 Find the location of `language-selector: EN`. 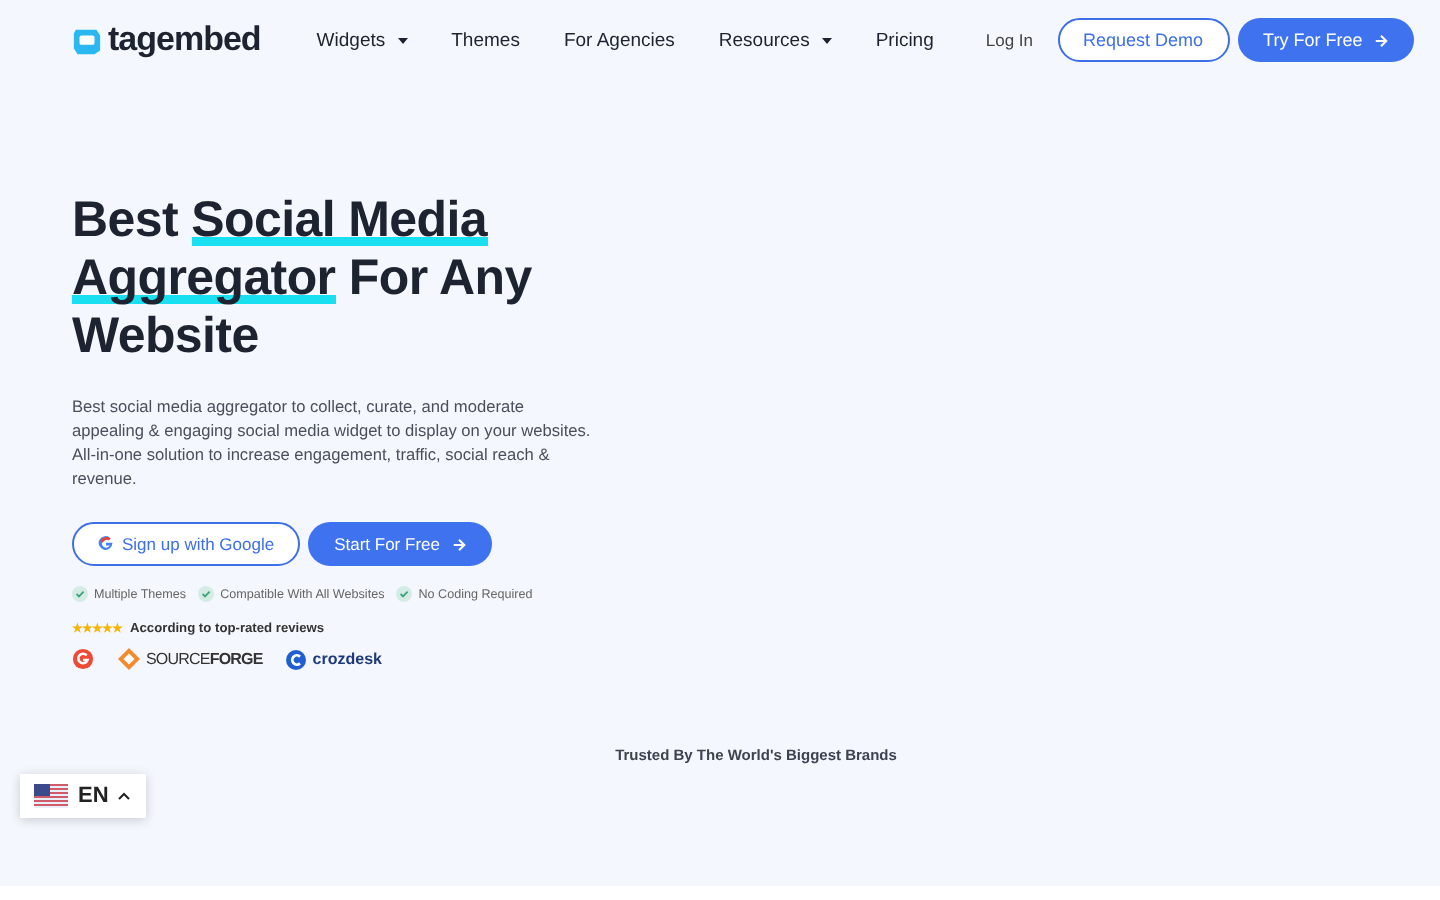

language-selector: EN is located at coordinates (83, 796).